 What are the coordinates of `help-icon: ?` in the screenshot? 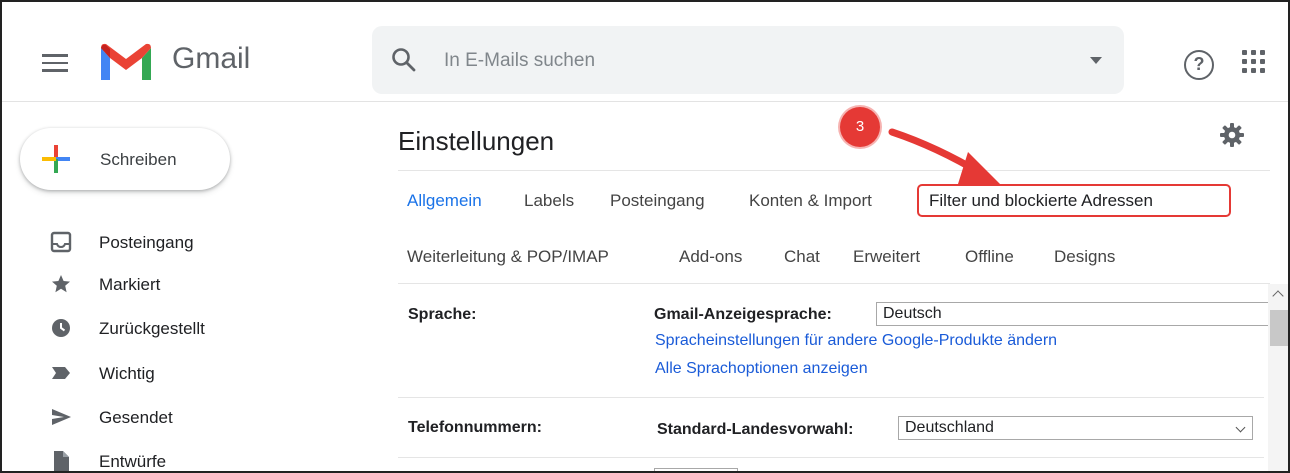 It's located at (1199, 65).